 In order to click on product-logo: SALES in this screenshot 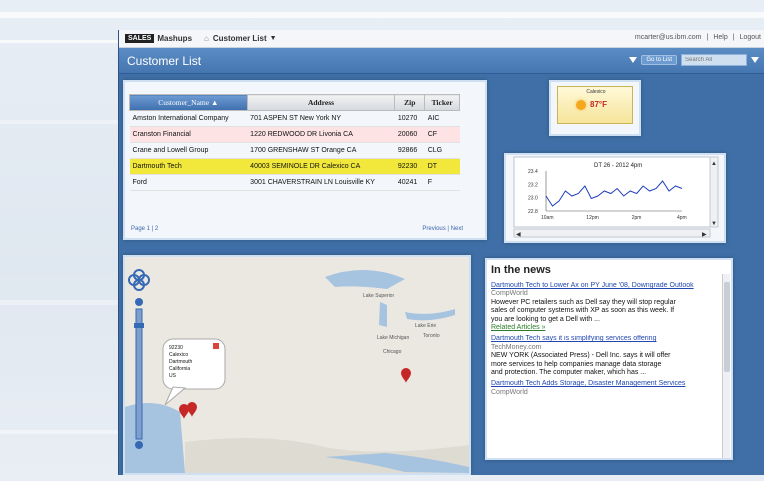, I will do `click(140, 38)`.